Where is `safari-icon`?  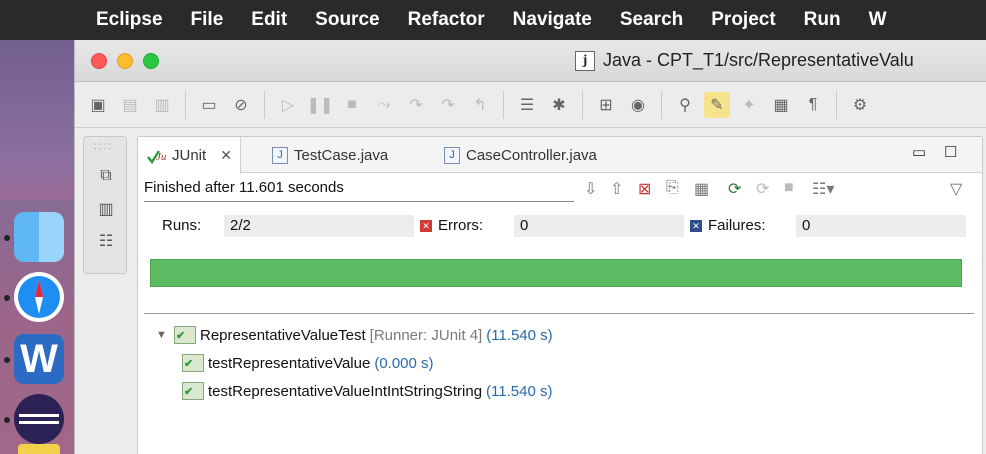
safari-icon is located at coordinates (39, 297).